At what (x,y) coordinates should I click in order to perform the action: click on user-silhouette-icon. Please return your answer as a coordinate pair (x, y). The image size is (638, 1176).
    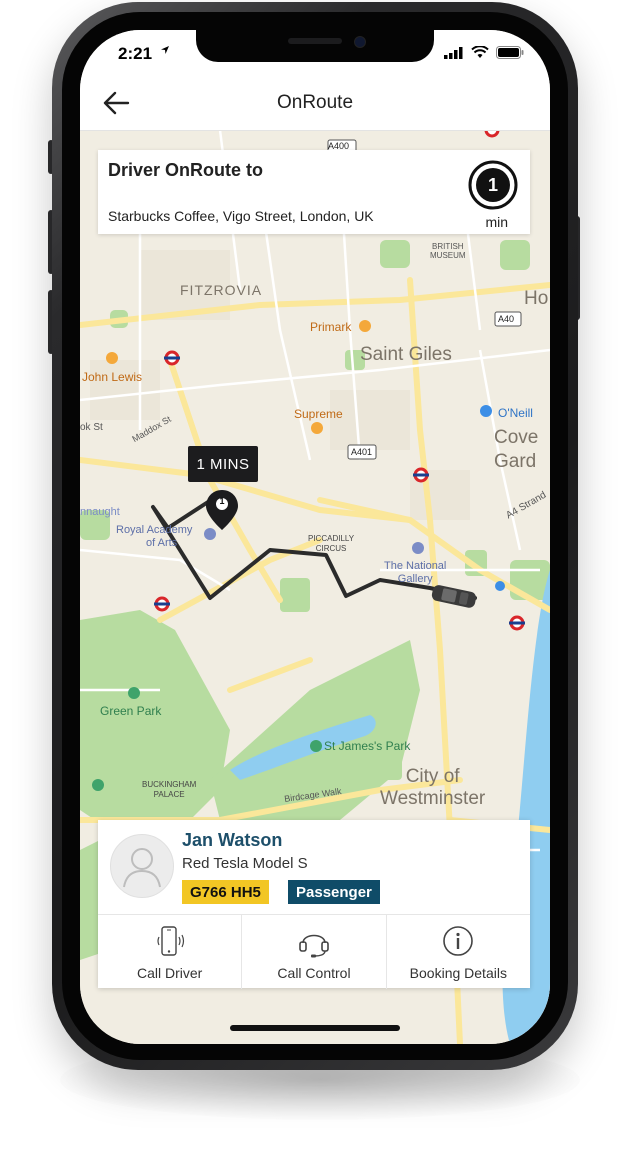
    Looking at the image, I should click on (142, 868).